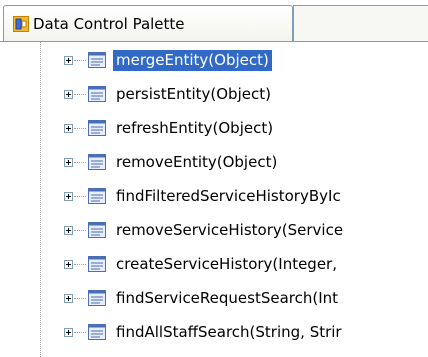 The width and height of the screenshot is (428, 357). Describe the element at coordinates (194, 128) in the screenshot. I see `tree-item-label: refreshEntity(Object)` at that location.